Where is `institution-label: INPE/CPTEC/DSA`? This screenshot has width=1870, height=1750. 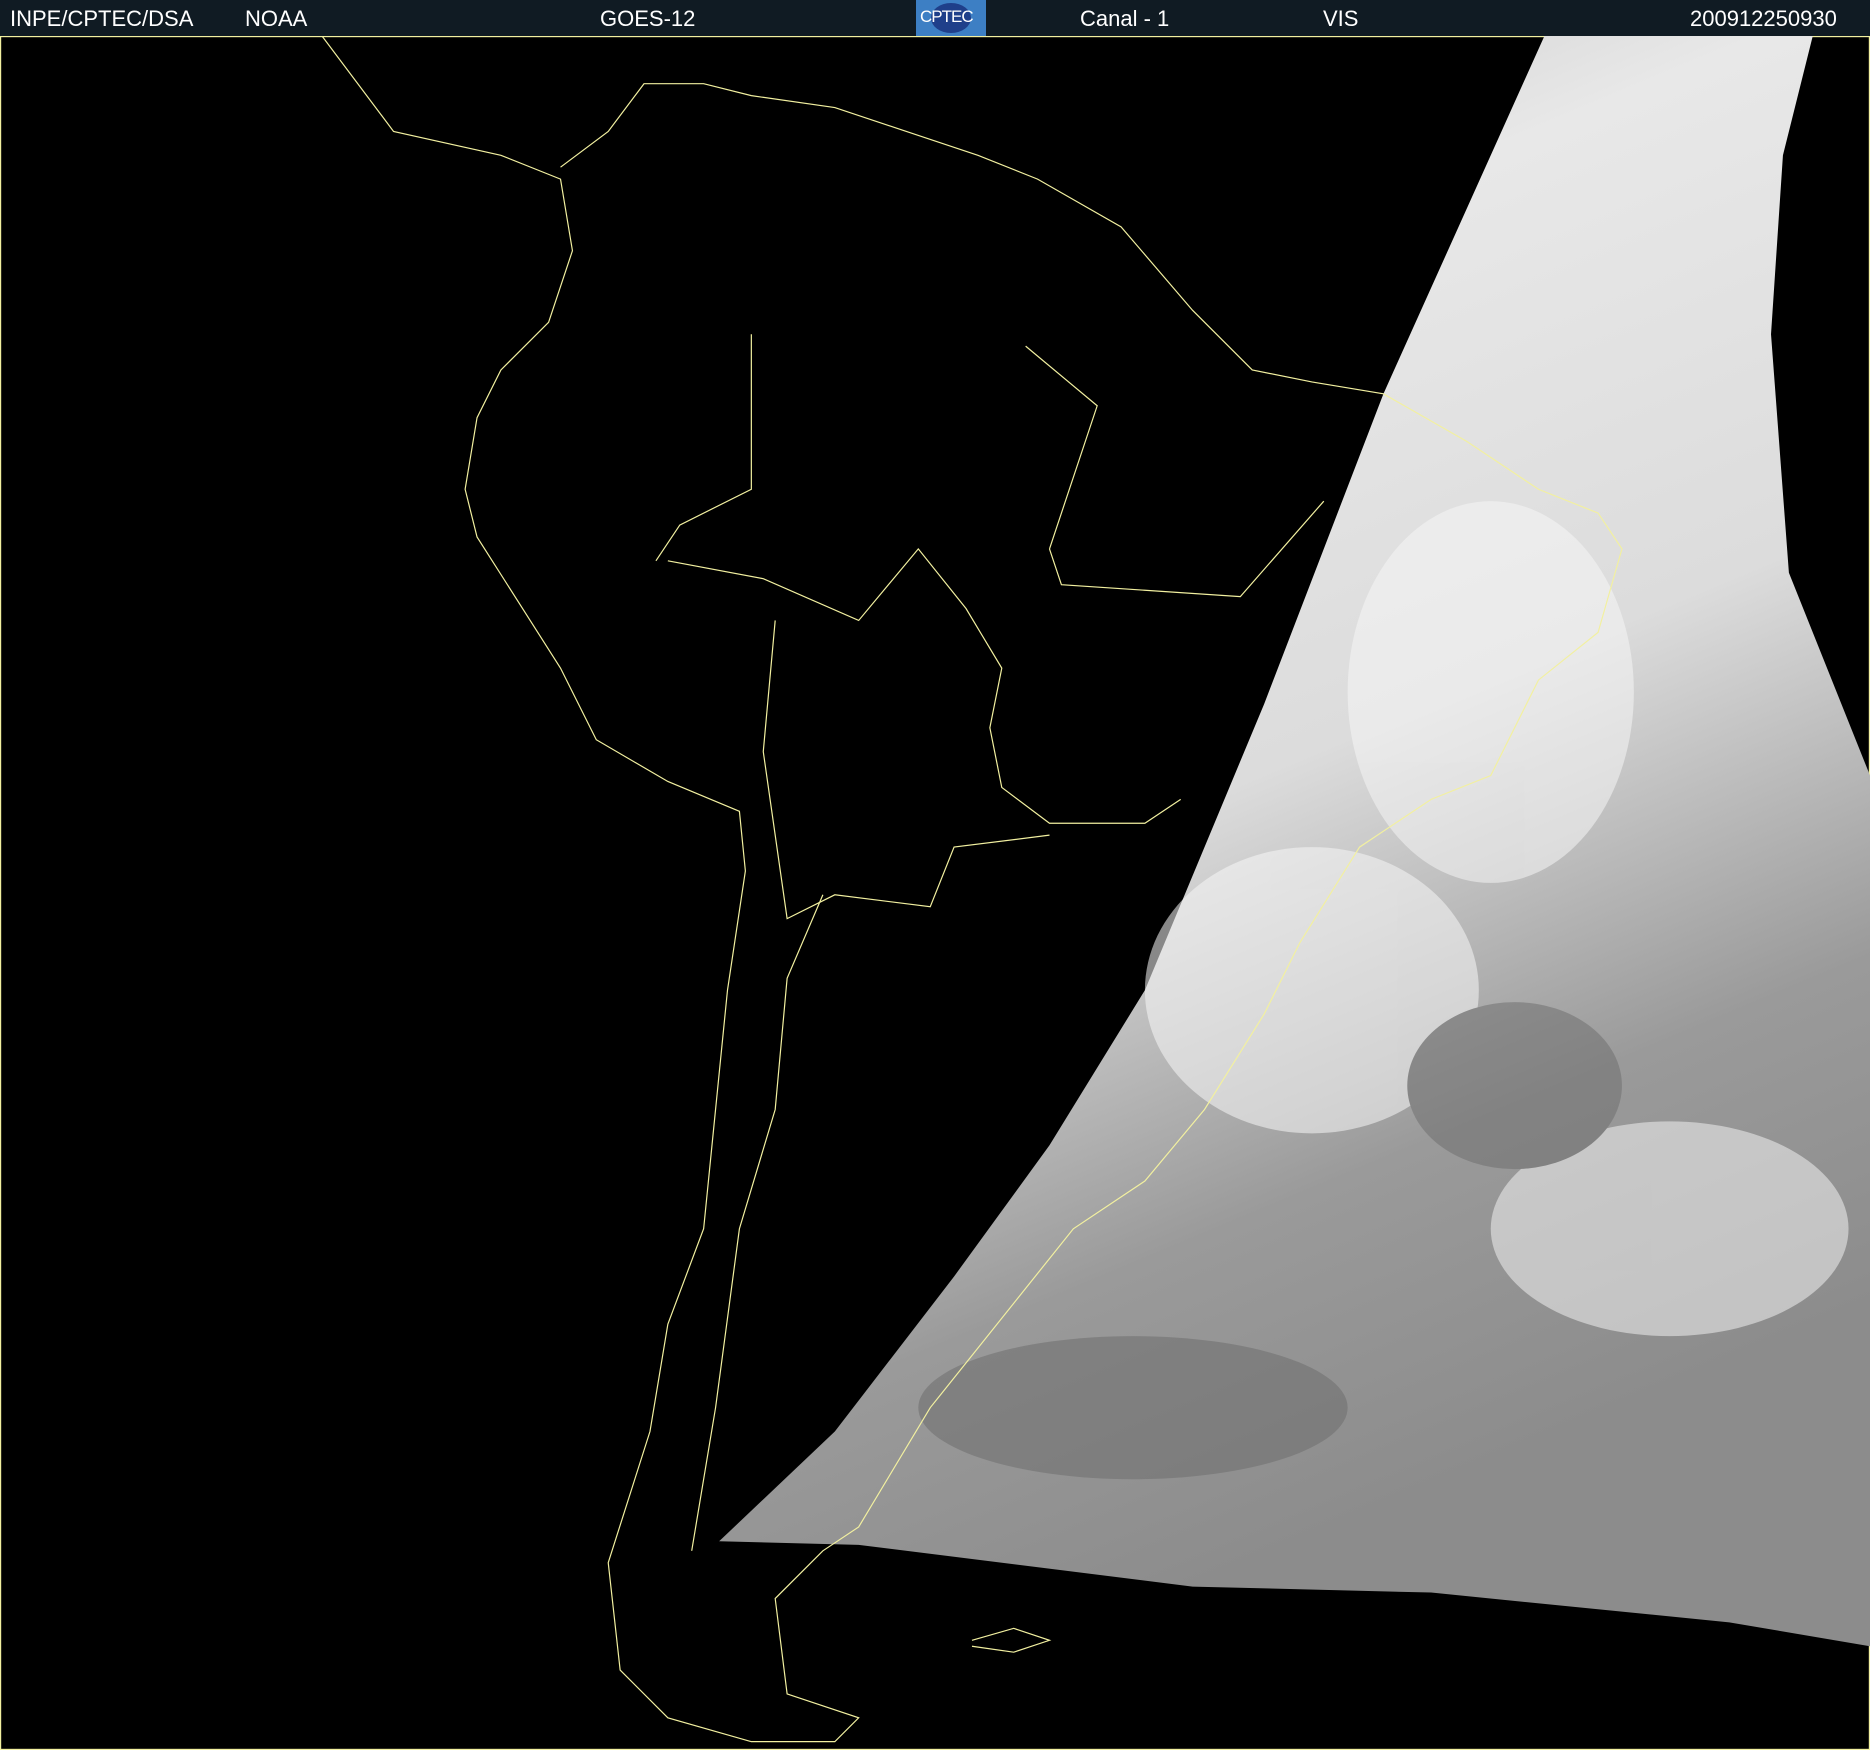 institution-label: INPE/CPTEC/DSA is located at coordinates (102, 18).